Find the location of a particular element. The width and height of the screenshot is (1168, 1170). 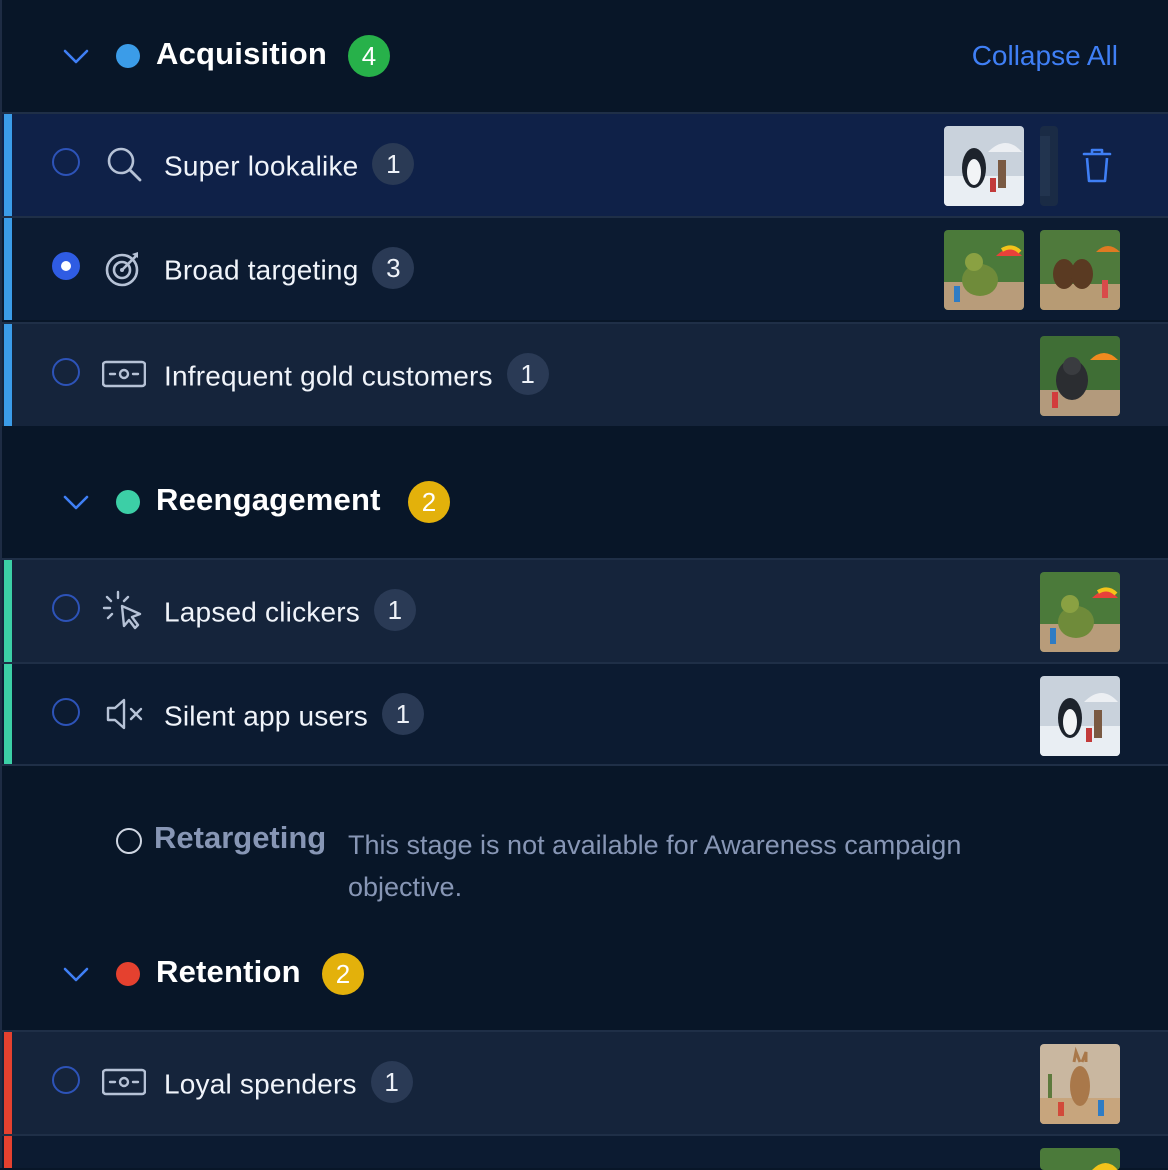

row-label: Lapsed clickers 1 is located at coordinates (290, 612).